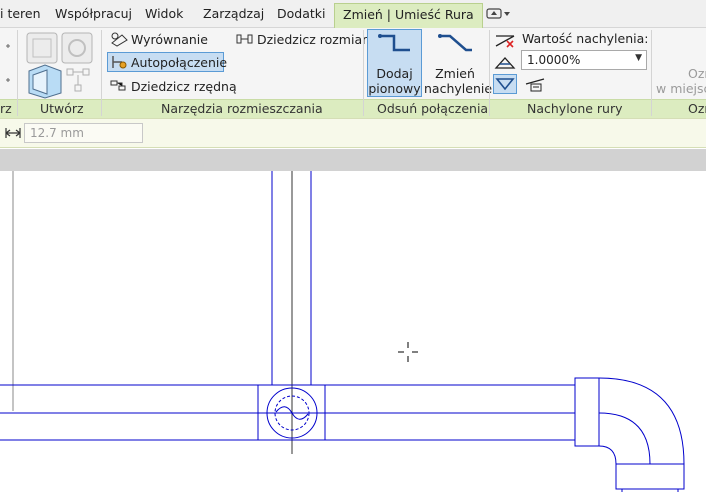 The height and width of the screenshot is (492, 706). Describe the element at coordinates (42, 48) in the screenshot. I see `component-icon` at that location.